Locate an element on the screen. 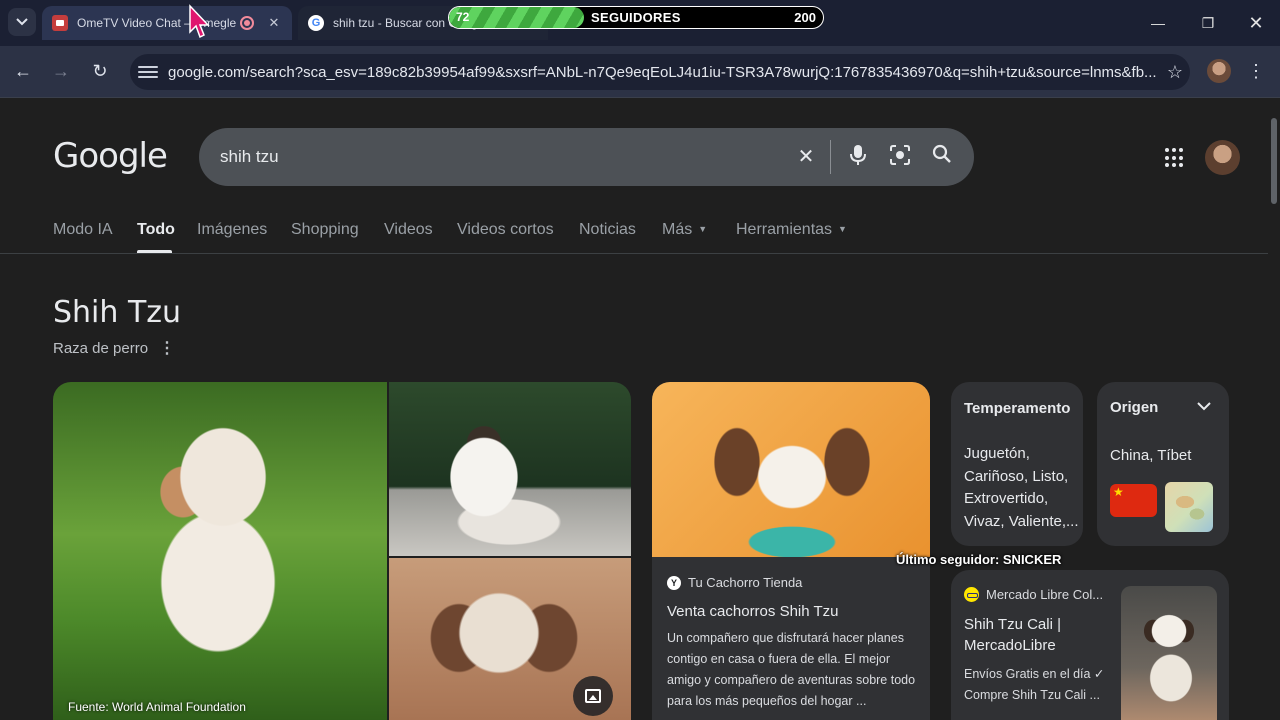  tab-mas: Más ▼ is located at coordinates (684, 230).